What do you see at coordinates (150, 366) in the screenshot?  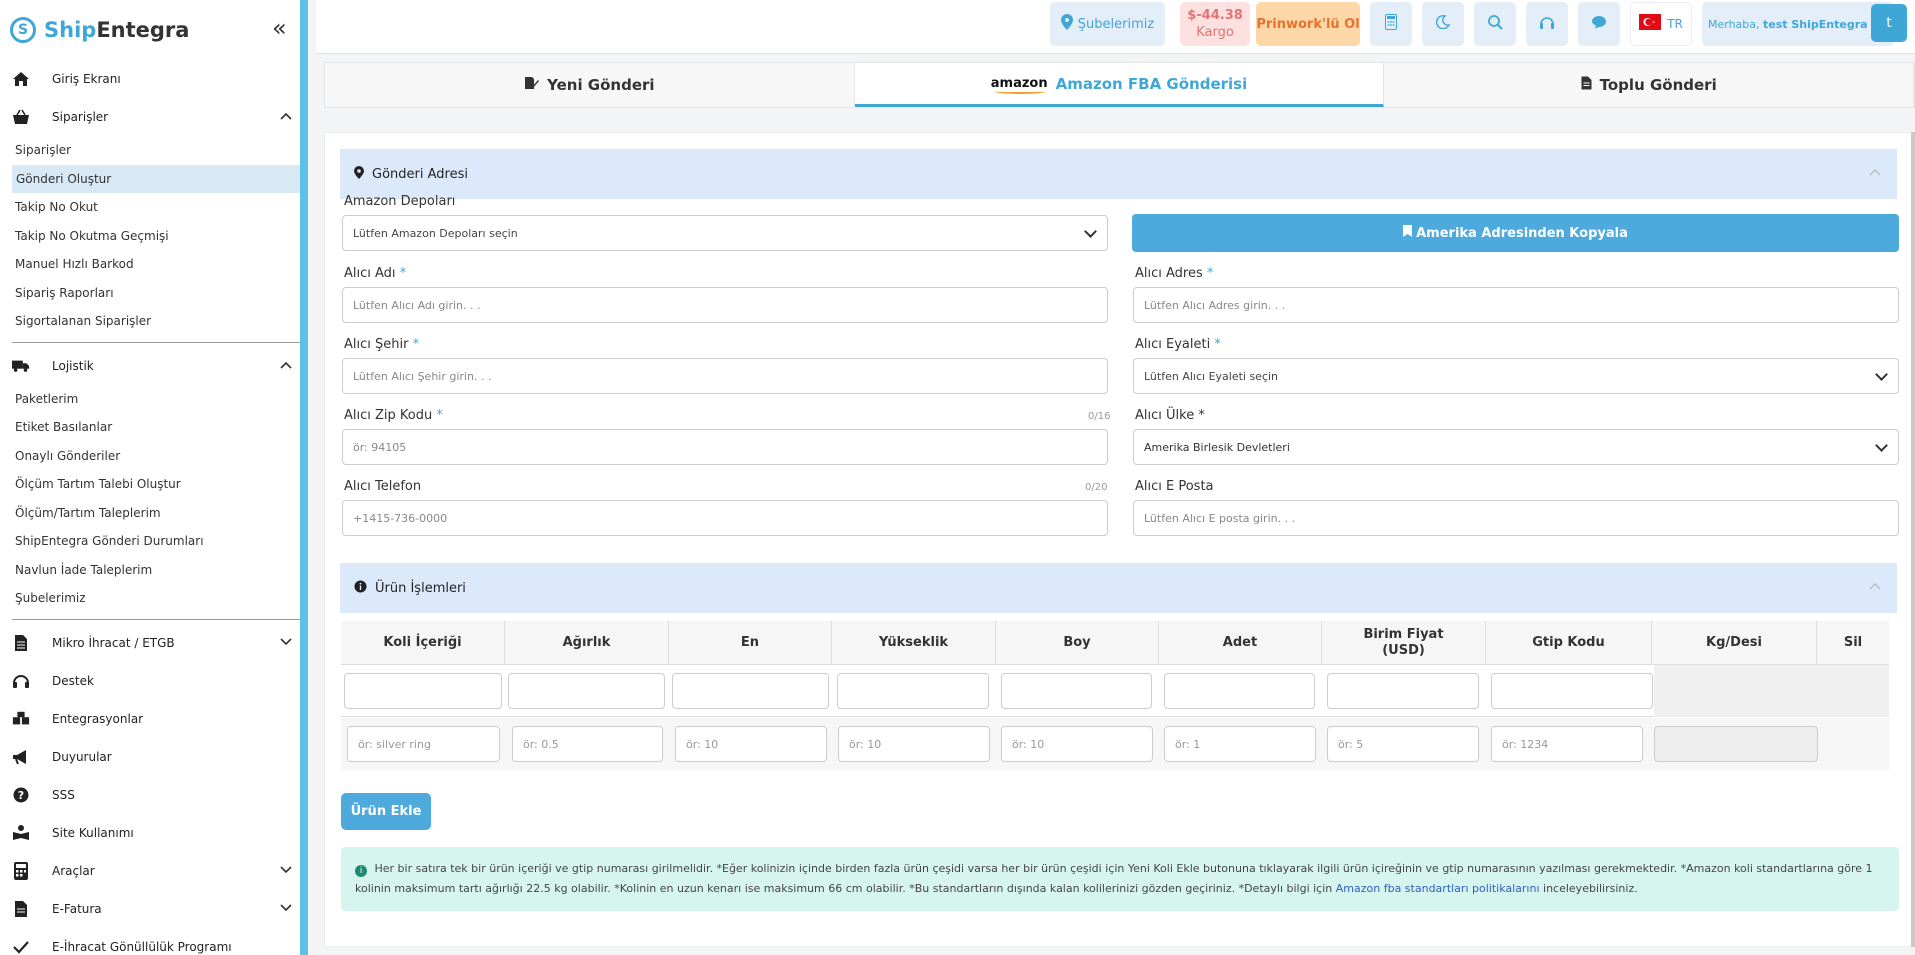 I see `sidebar-item-logistics: Lojistik` at bounding box center [150, 366].